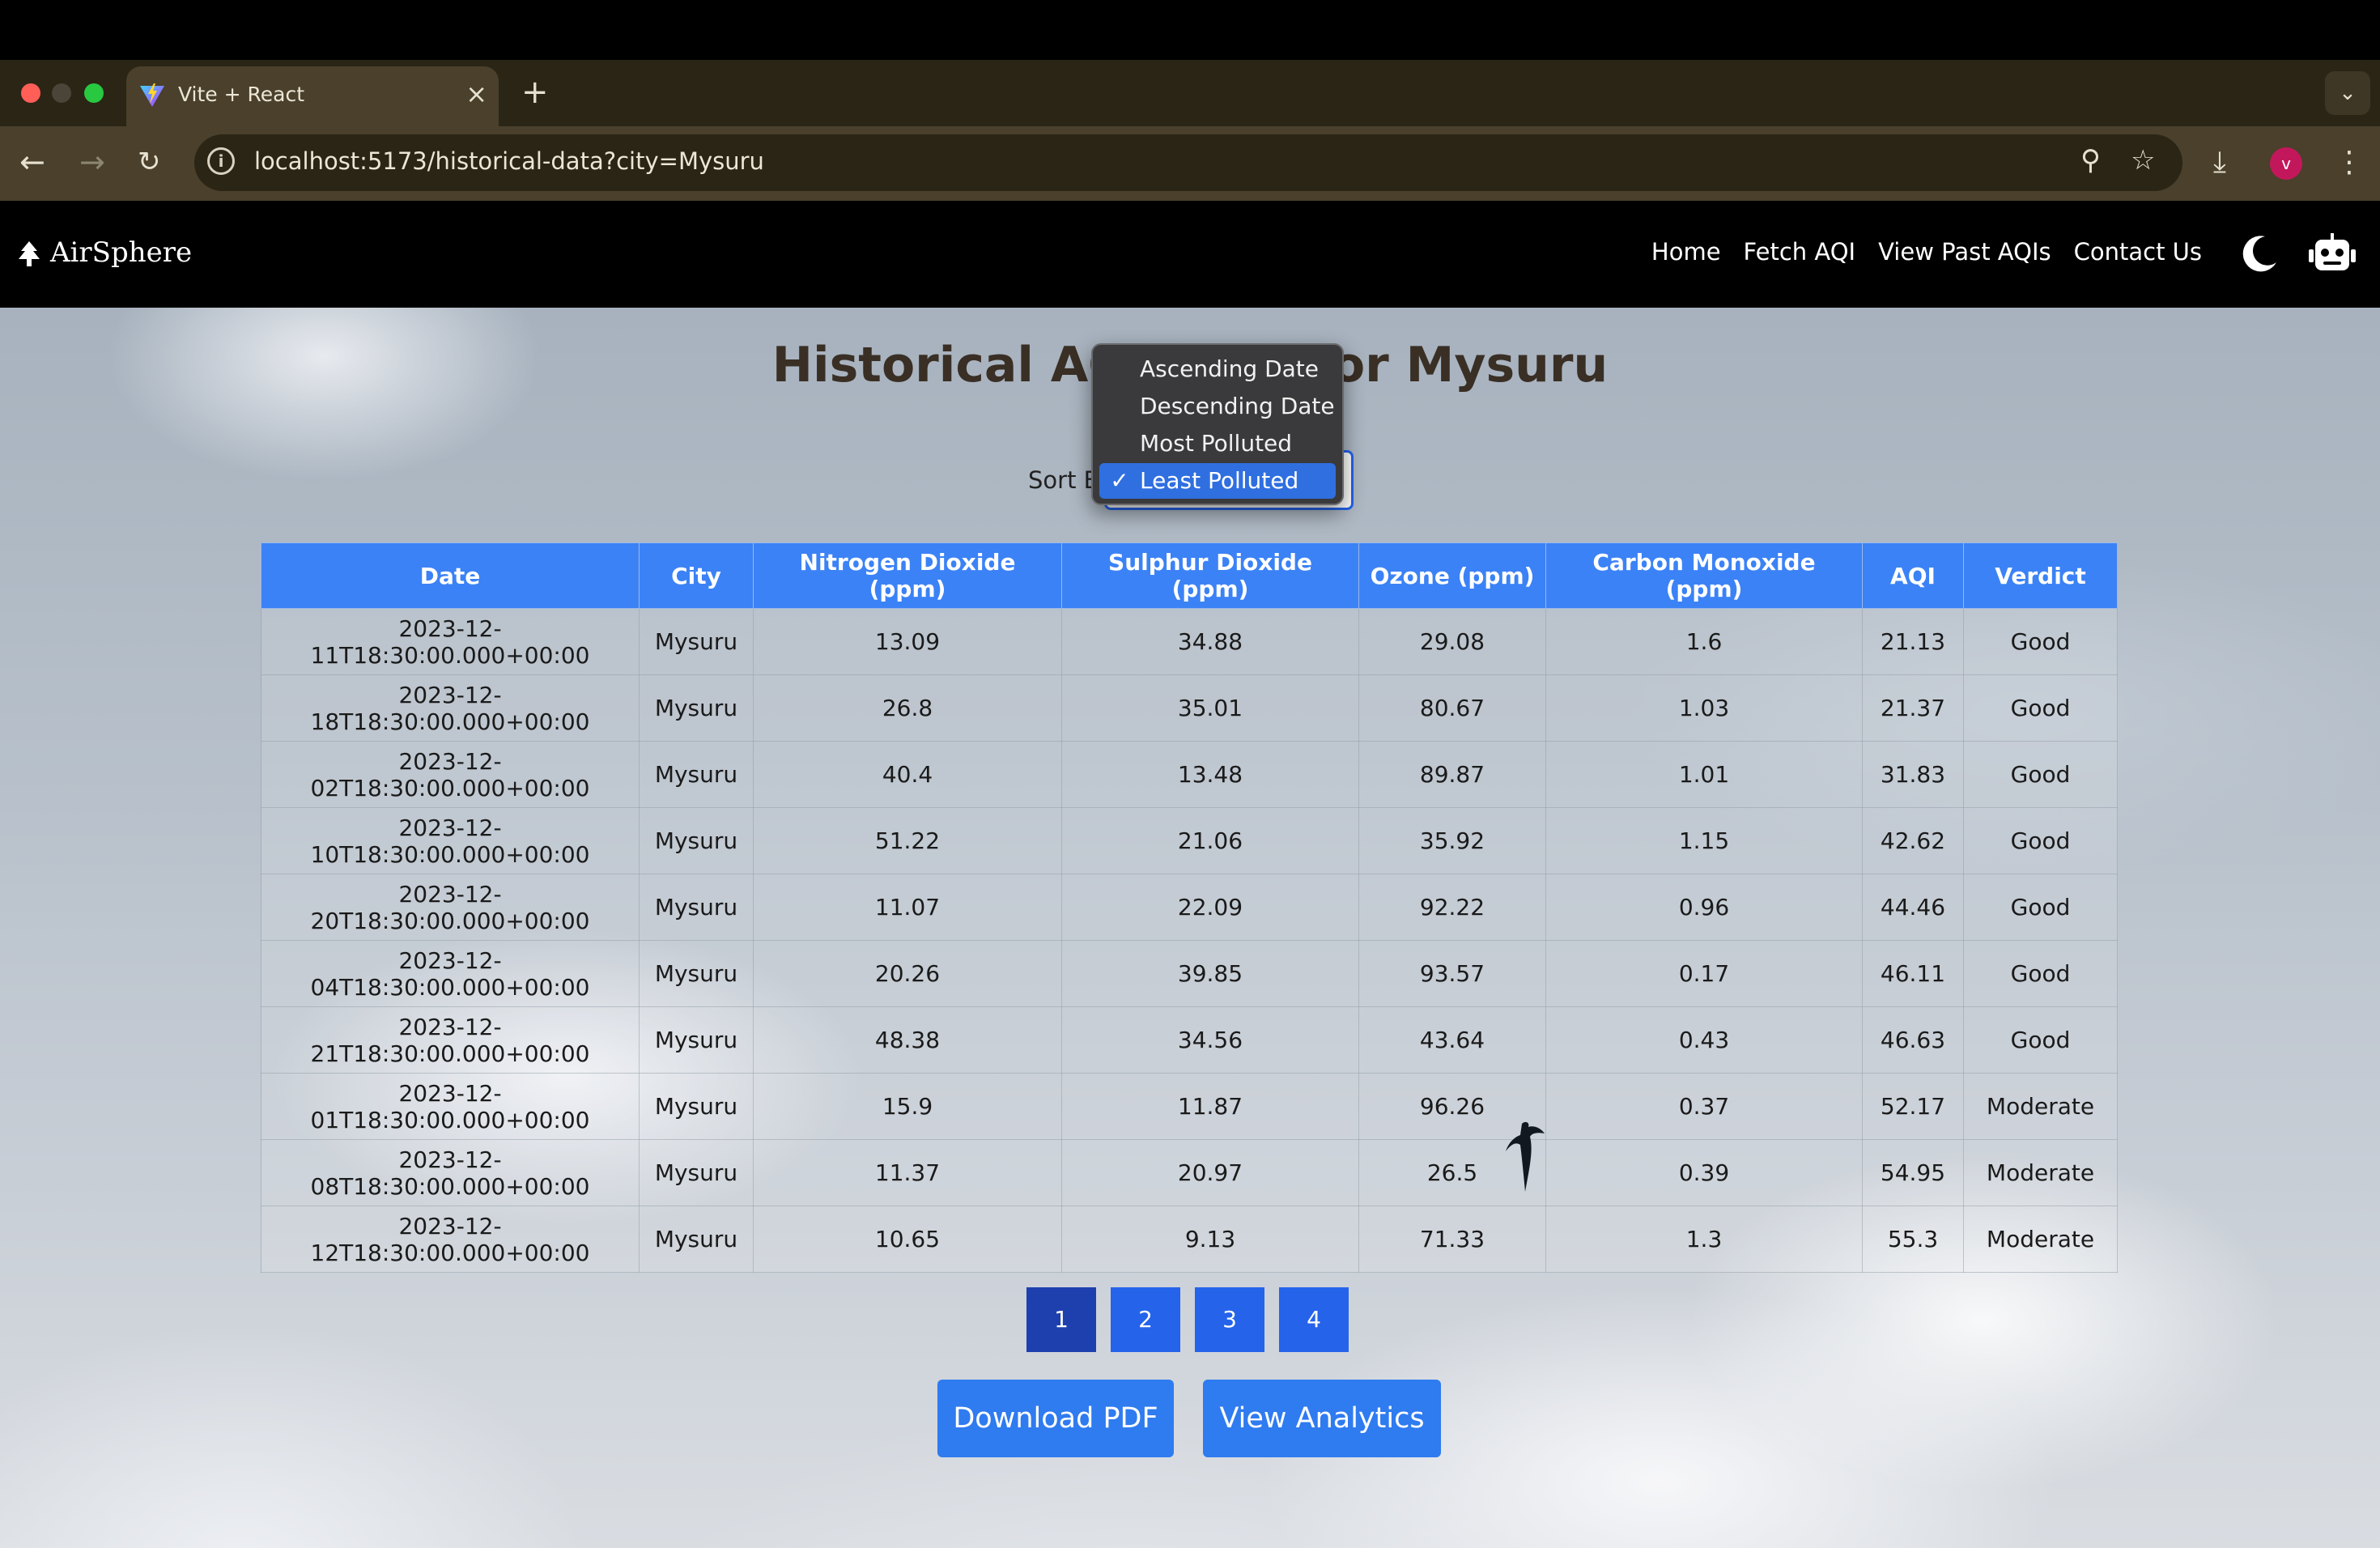 This screenshot has height=1548, width=2380. I want to click on minimize-window-button, so click(61, 93).